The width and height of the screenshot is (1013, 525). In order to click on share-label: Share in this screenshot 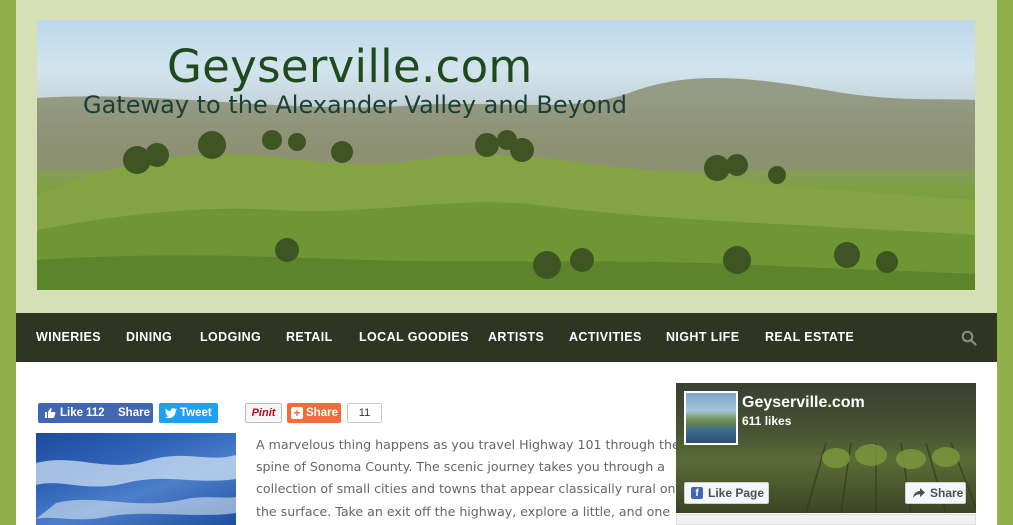, I will do `click(322, 413)`.